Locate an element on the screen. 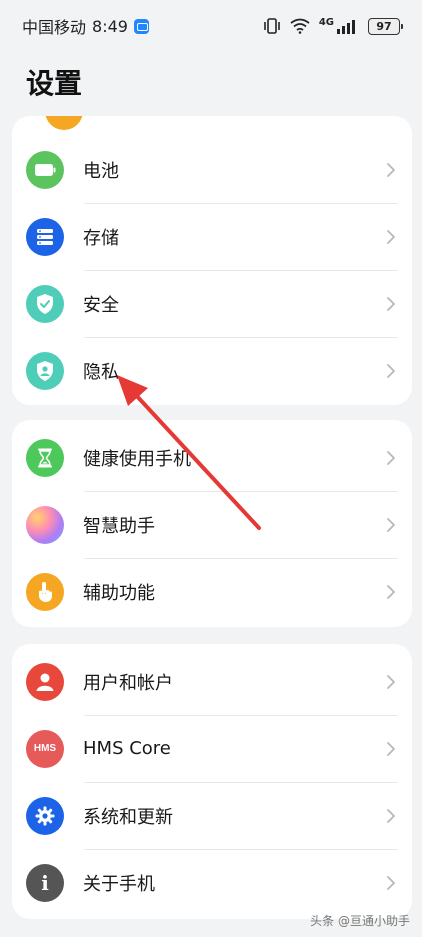 This screenshot has height=937, width=422. settings-item-label: 电池 is located at coordinates (101, 171).